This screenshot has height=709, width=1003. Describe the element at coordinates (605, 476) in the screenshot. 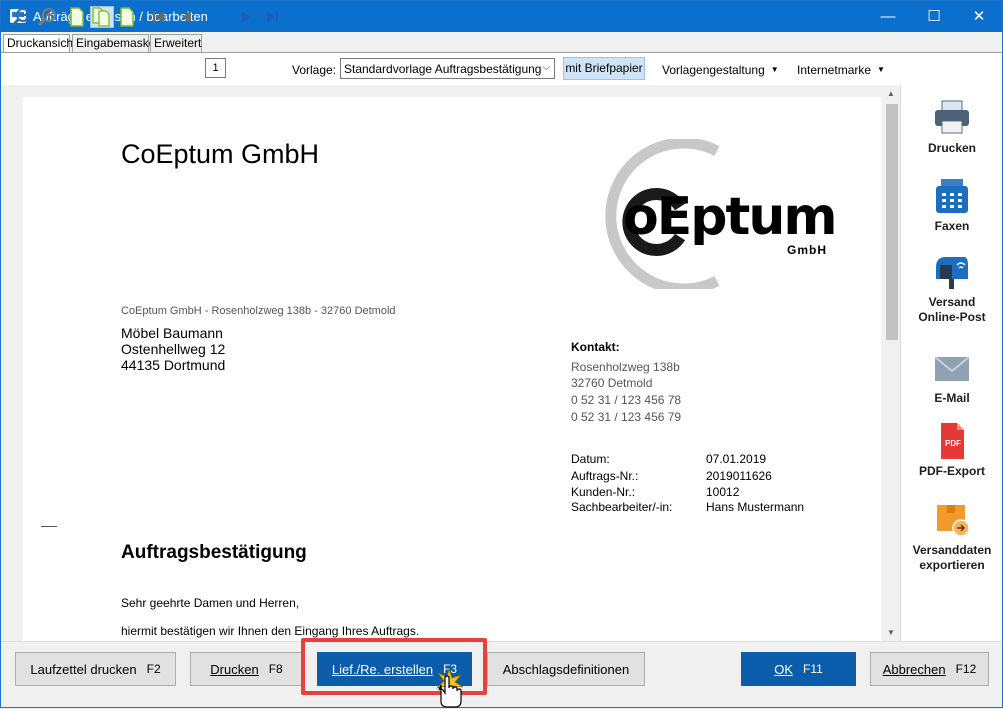

I see `meta-label: Auftrags-Nr.:` at that location.